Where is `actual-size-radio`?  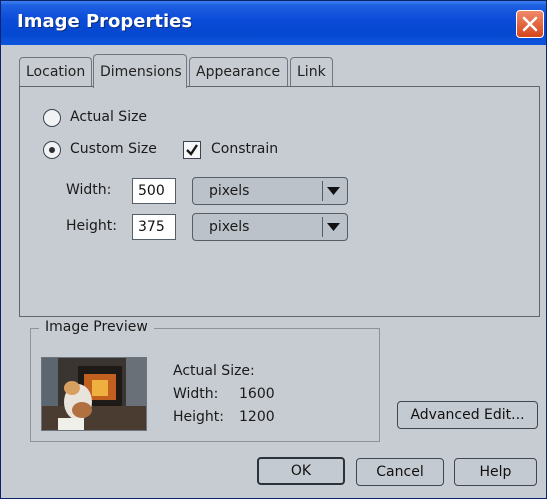 actual-size-radio is located at coordinates (52, 118).